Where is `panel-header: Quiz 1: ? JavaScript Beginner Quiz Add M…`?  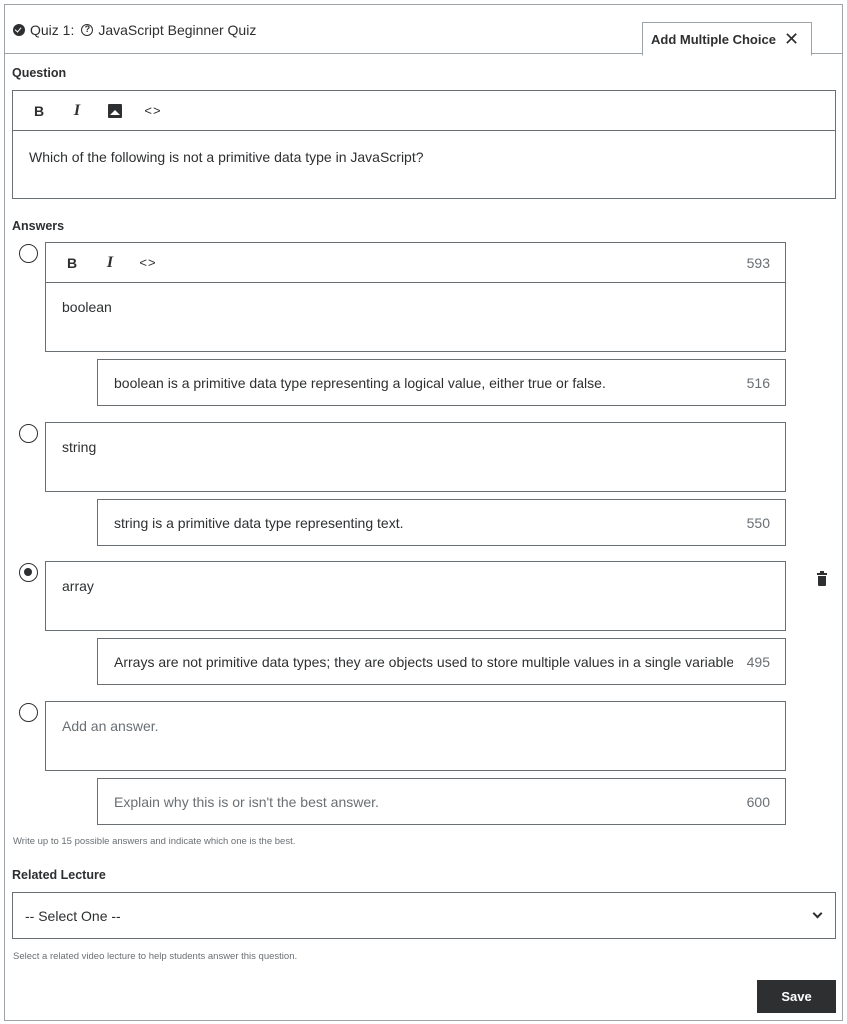
panel-header: Quiz 1: ? JavaScript Beginner Quiz Add M… is located at coordinates (423, 30).